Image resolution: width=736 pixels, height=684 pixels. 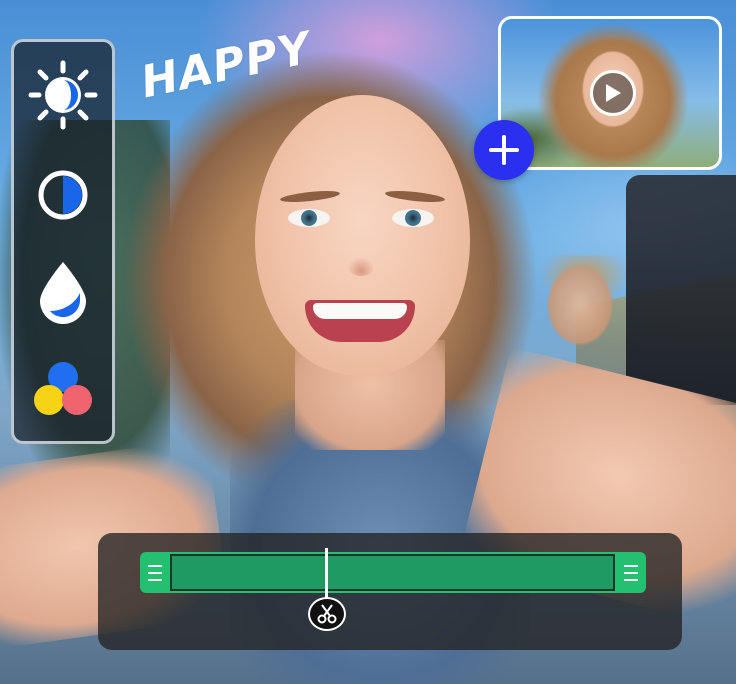 I want to click on scissors-icon, so click(x=327, y=614).